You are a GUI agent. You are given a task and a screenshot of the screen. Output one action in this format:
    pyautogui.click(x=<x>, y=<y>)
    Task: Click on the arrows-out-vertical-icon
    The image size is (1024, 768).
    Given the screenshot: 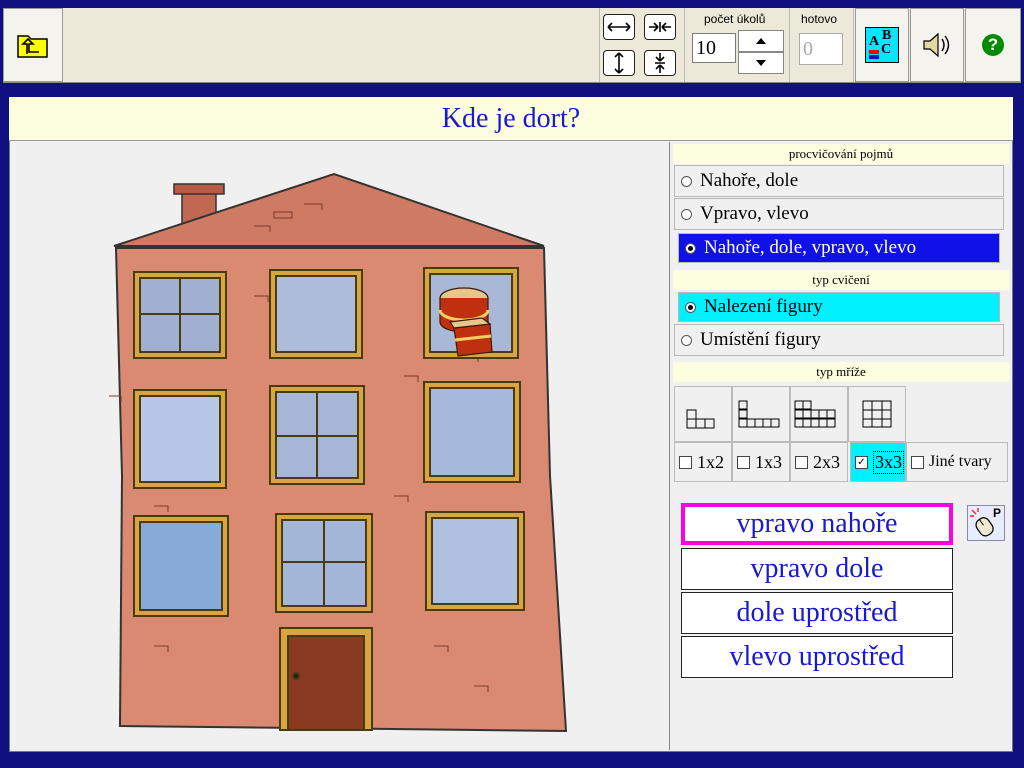 What is the action you would take?
    pyautogui.click(x=619, y=63)
    